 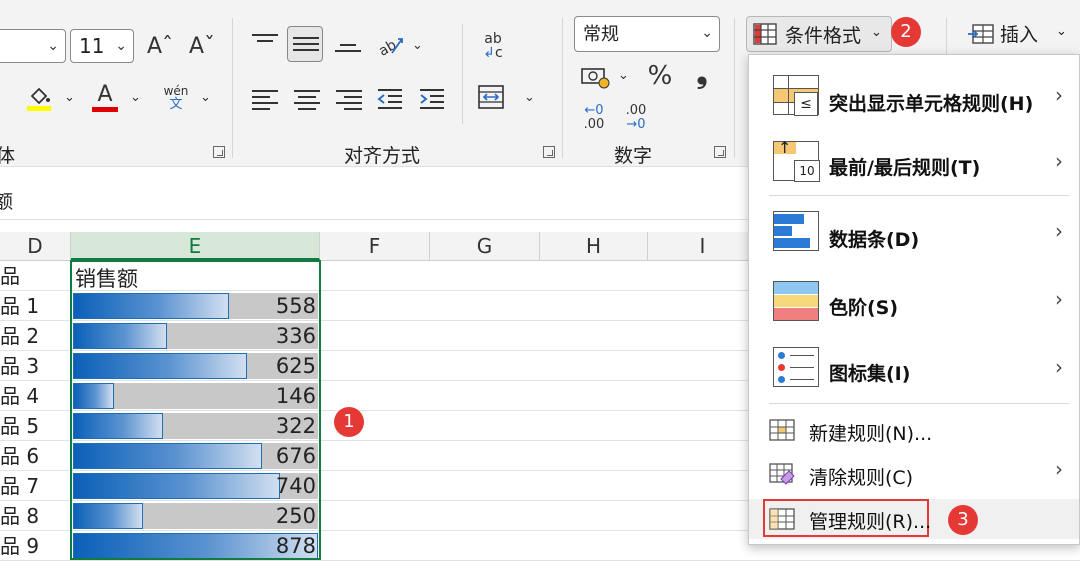 What do you see at coordinates (647, 34) in the screenshot?
I see `number-format-combo: 常规 ⌄` at bounding box center [647, 34].